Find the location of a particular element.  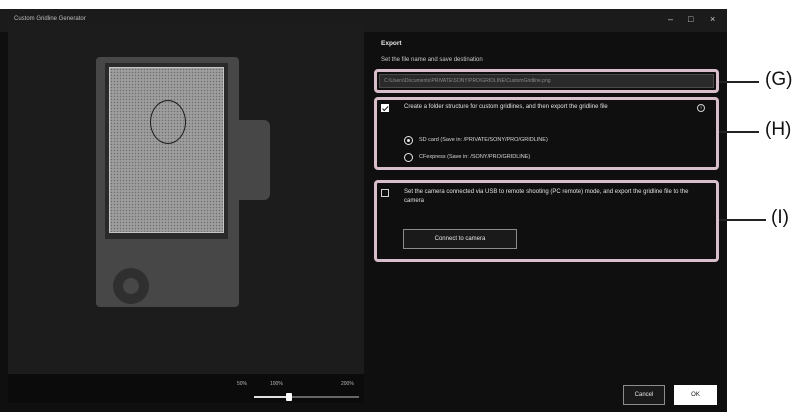

callout-label-h: (H) is located at coordinates (778, 129).